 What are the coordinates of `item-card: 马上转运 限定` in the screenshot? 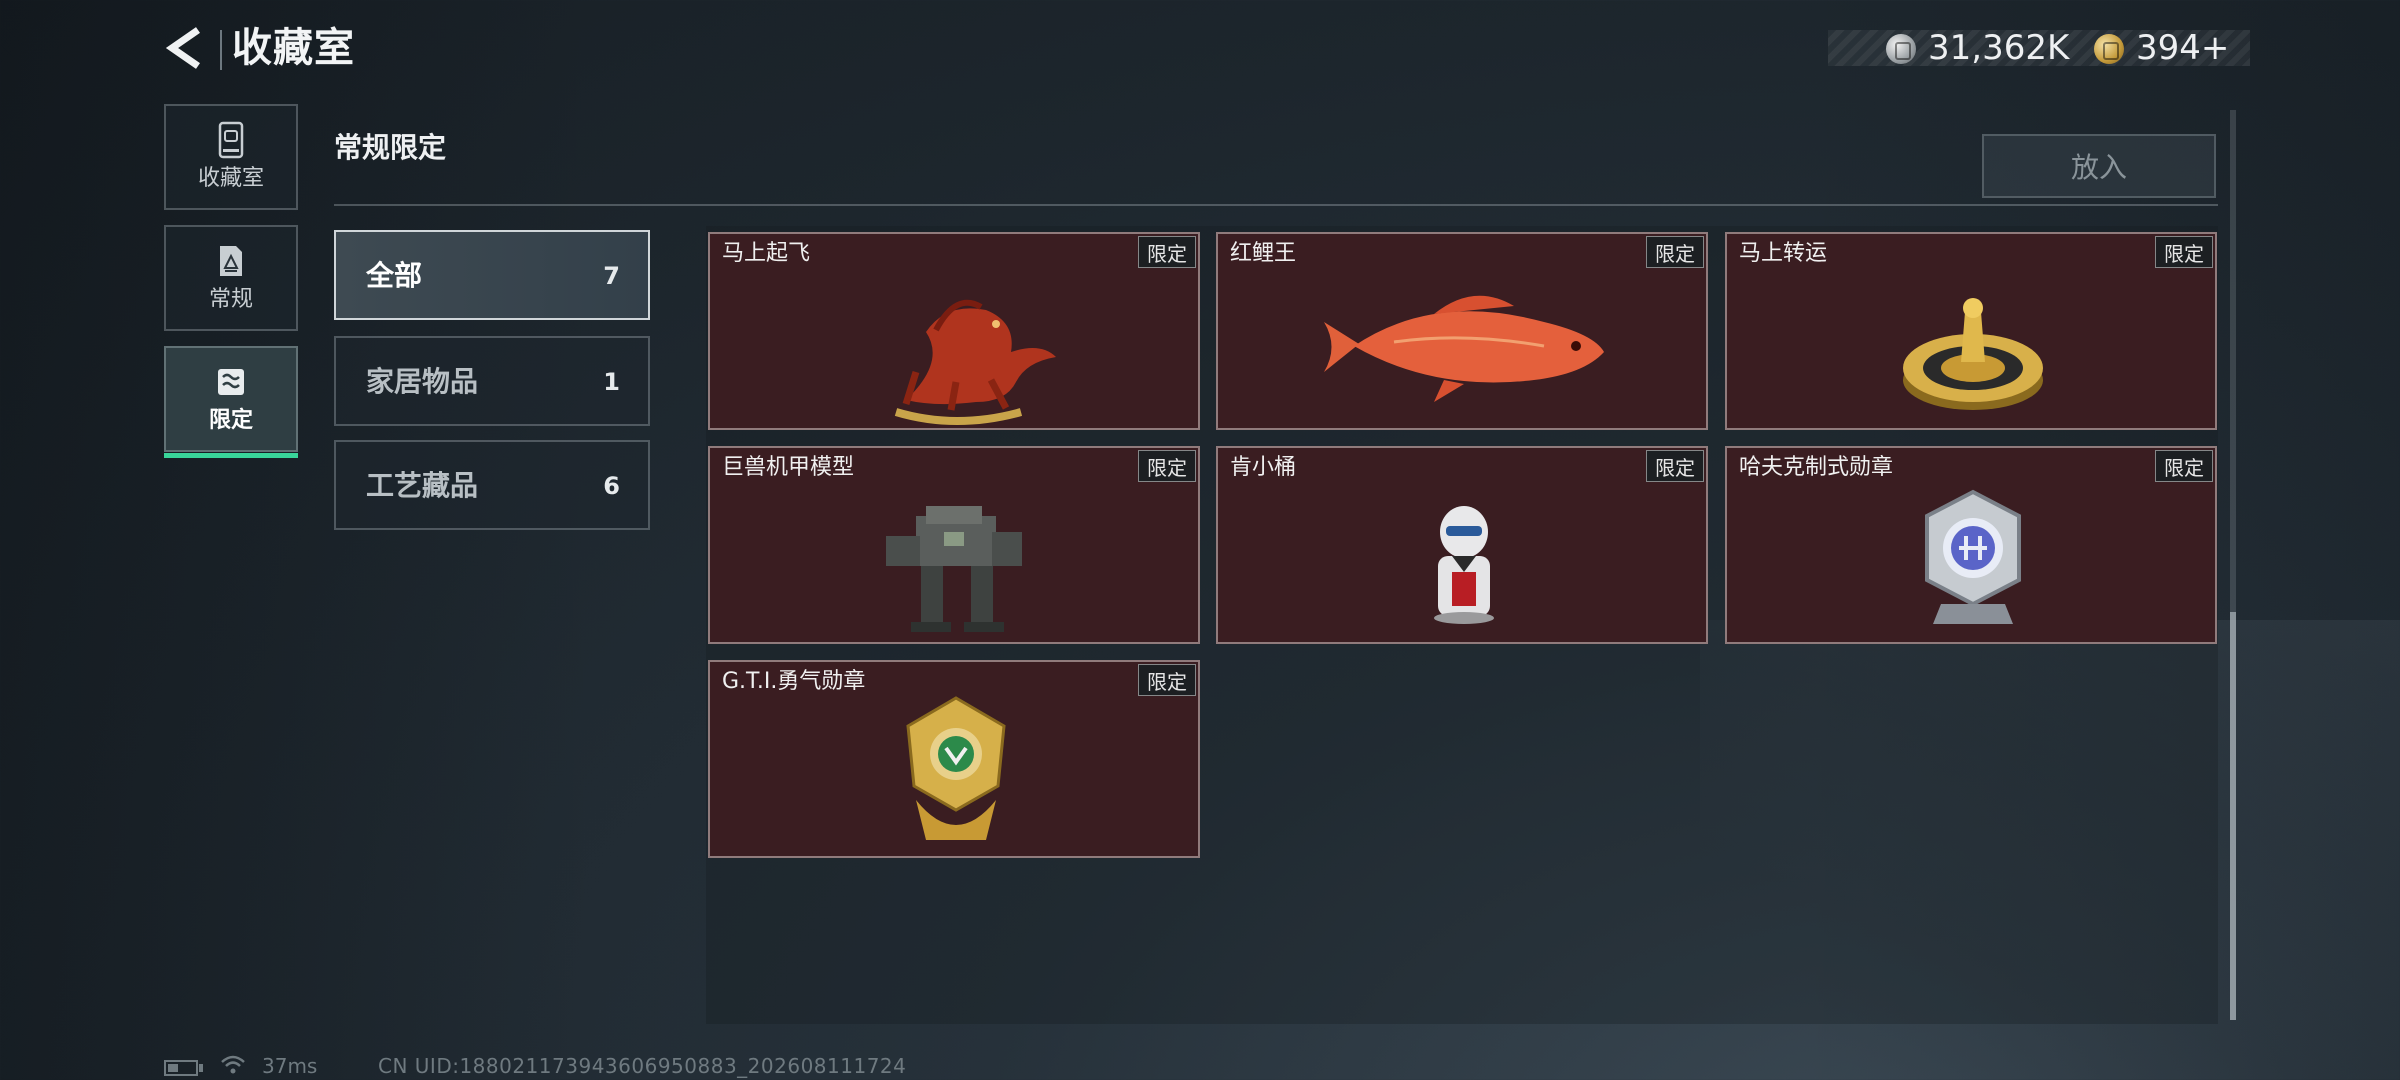 It's located at (1971, 331).